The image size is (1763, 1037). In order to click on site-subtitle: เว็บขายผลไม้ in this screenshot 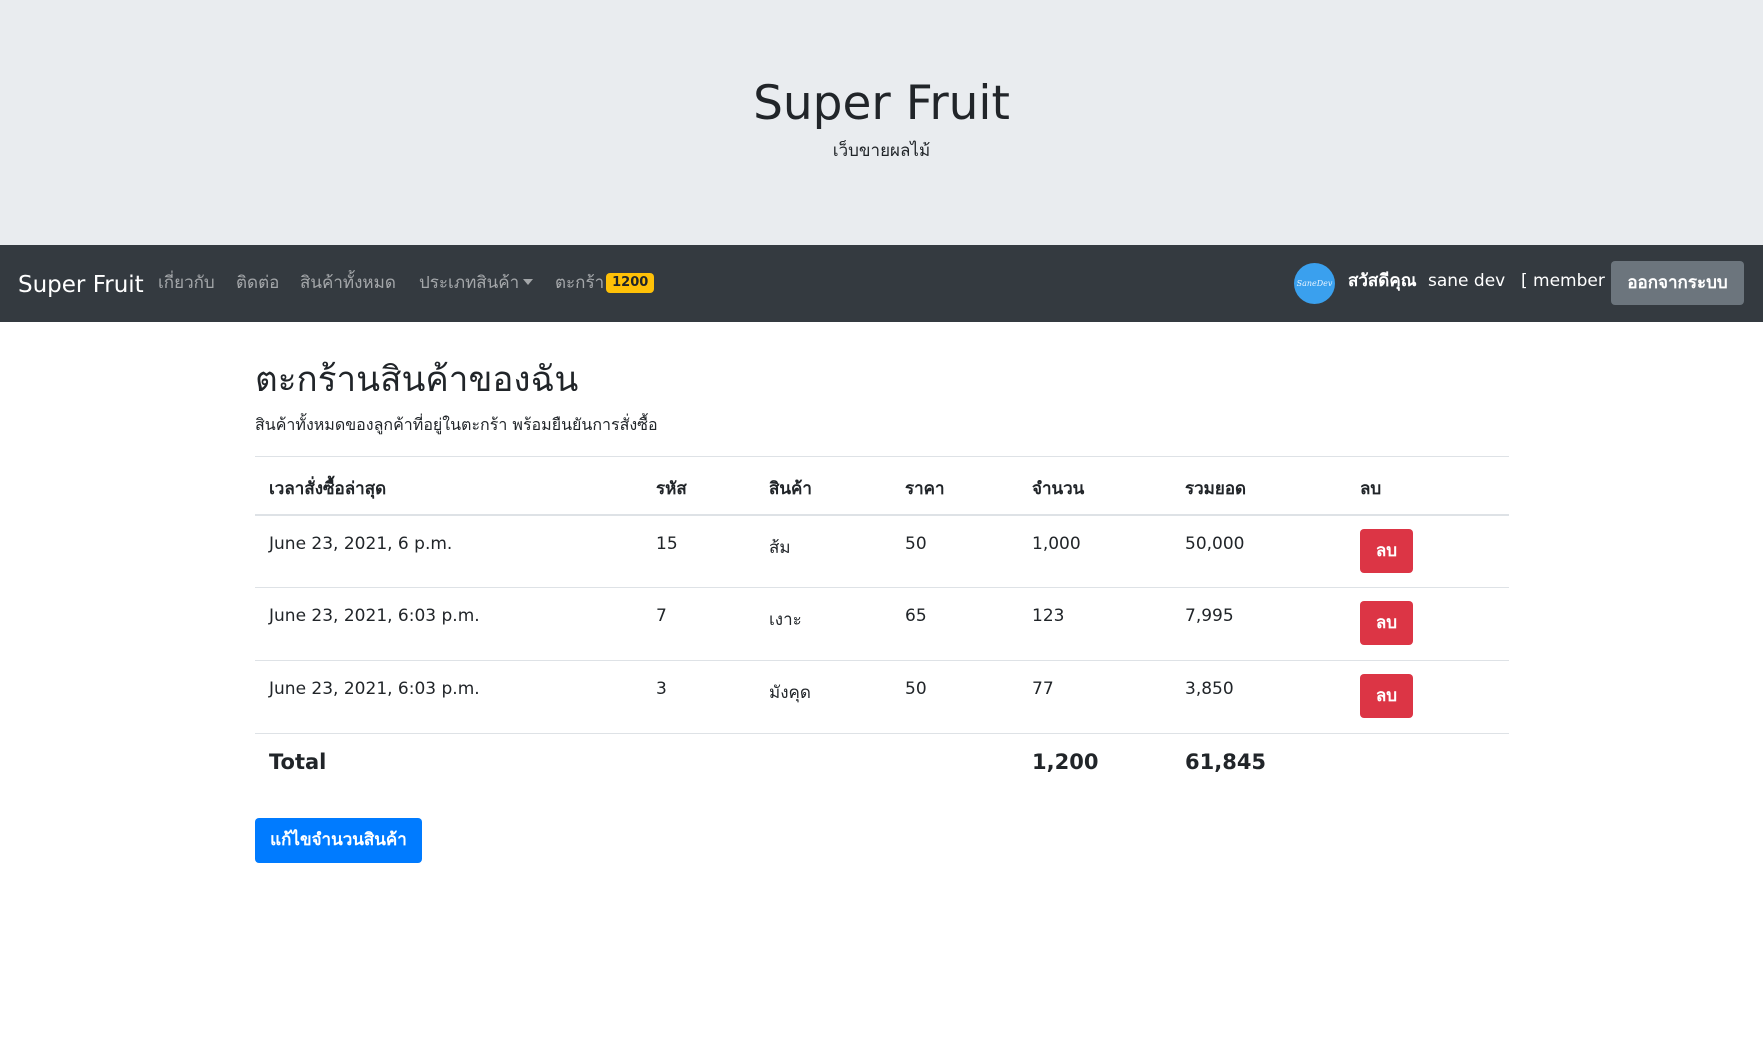, I will do `click(881, 151)`.